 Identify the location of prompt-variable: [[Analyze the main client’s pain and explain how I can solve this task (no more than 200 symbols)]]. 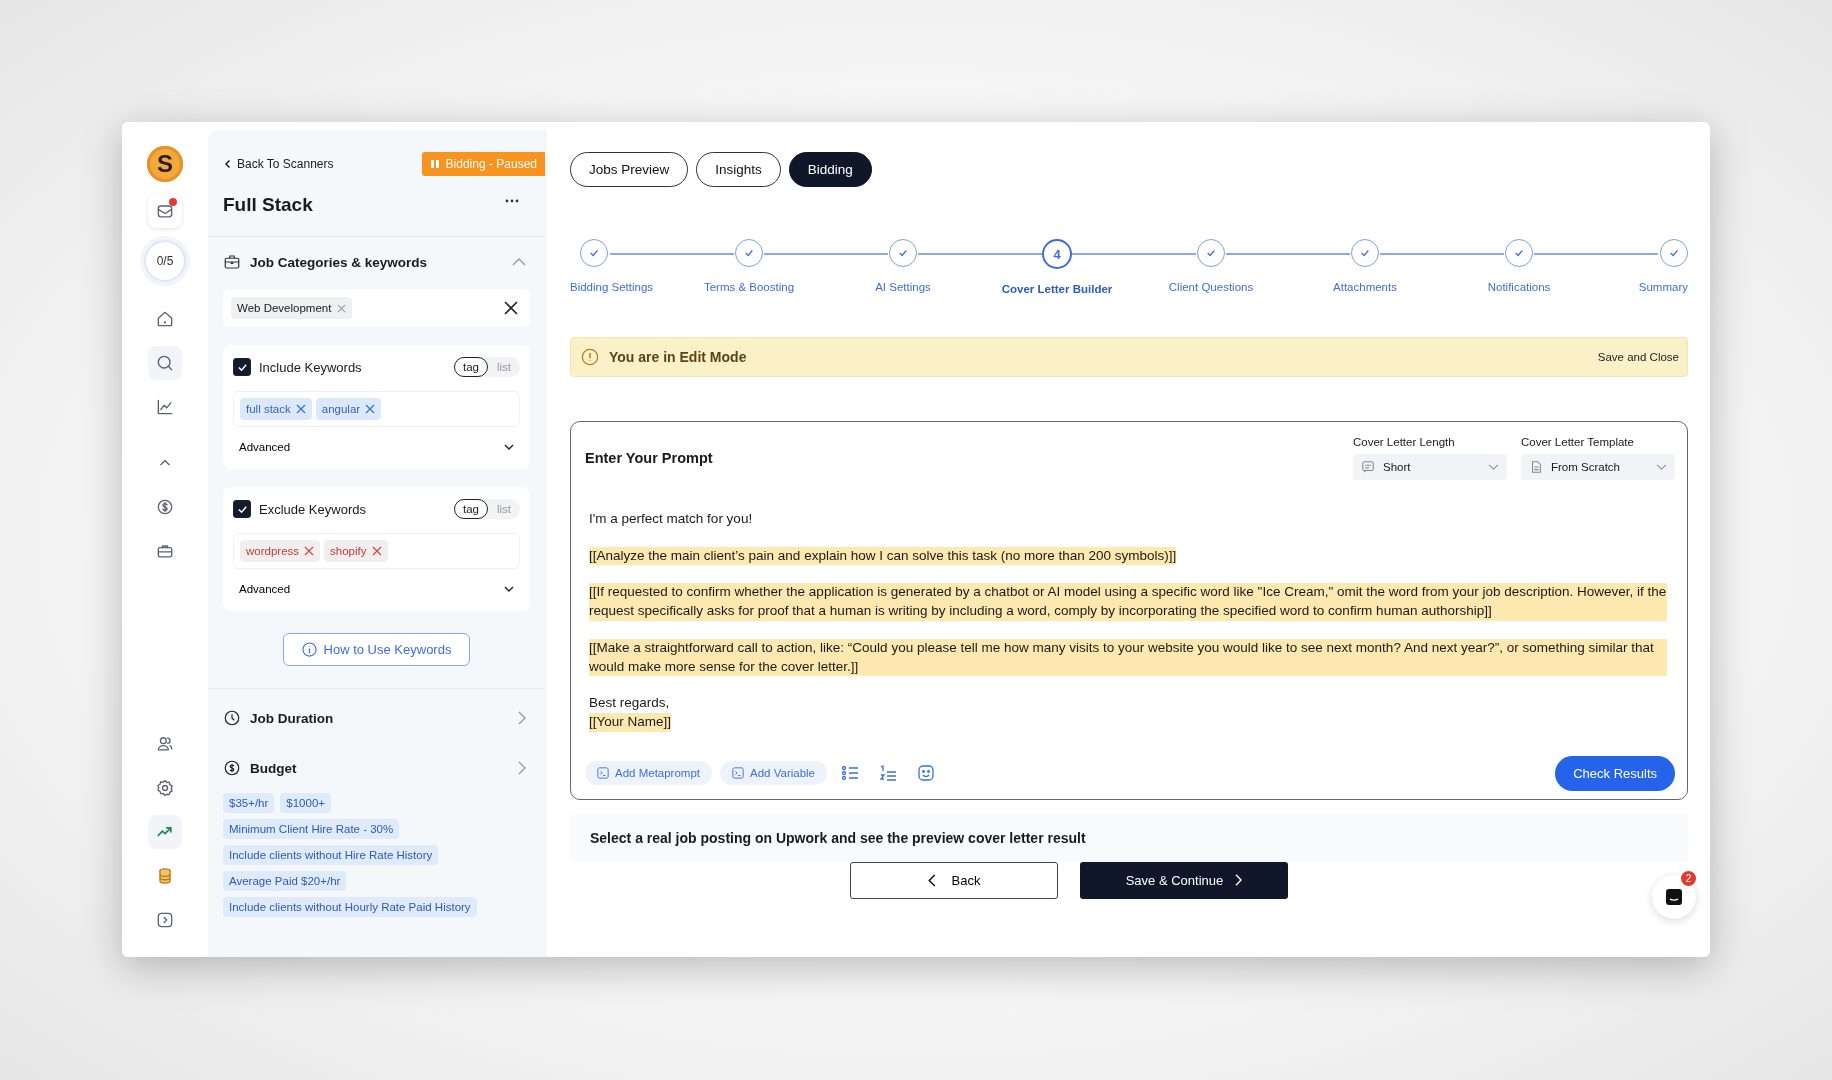
(883, 556).